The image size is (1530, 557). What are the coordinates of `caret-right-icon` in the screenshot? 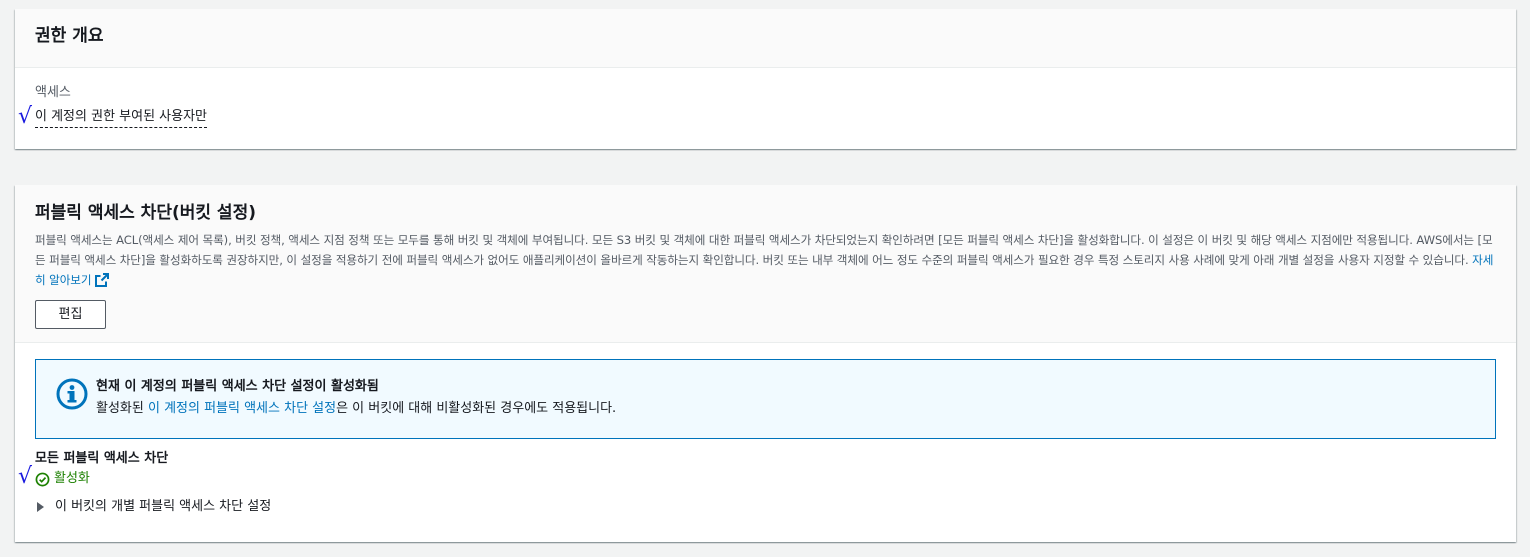 It's located at (40, 507).